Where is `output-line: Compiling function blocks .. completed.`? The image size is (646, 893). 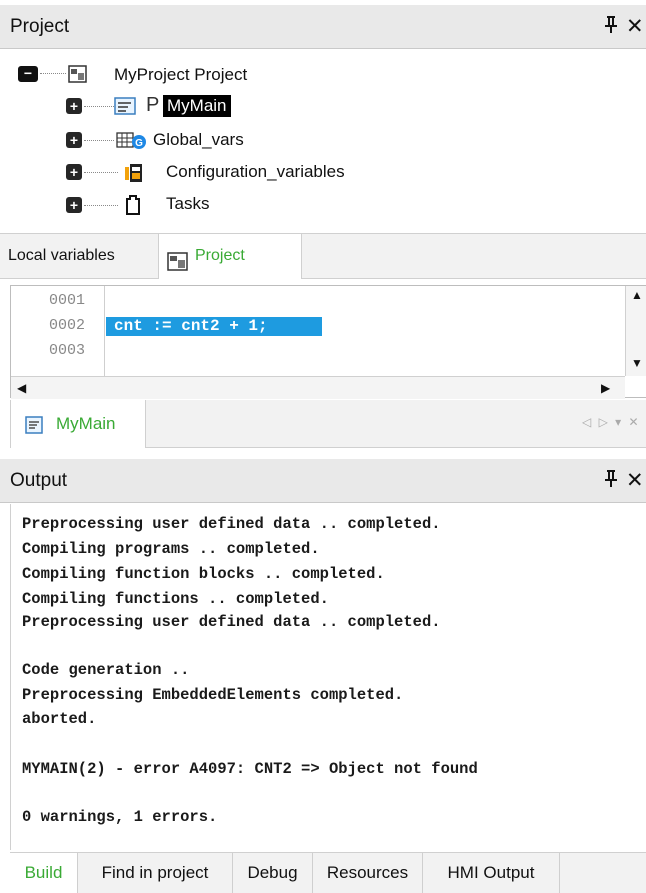
output-line: Compiling function blocks .. completed. is located at coordinates (203, 574).